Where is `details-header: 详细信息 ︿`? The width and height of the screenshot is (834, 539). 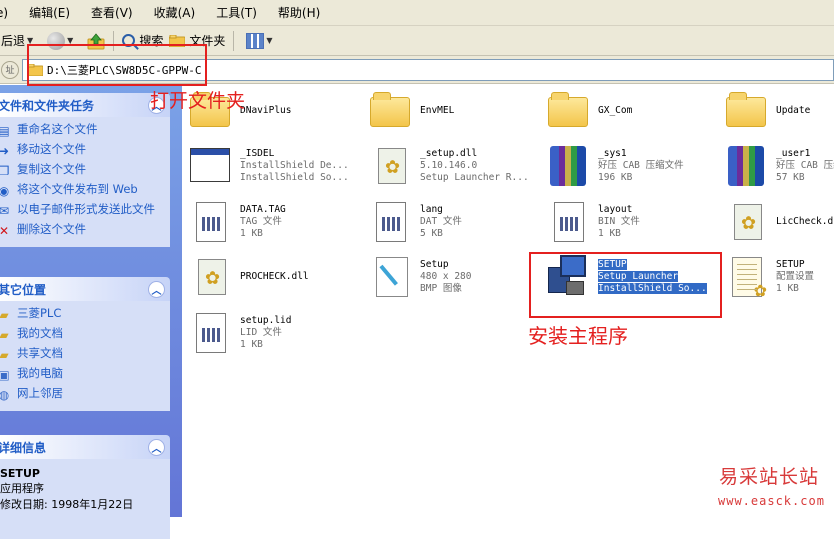 details-header: 详细信息 ︿ is located at coordinates (85, 447).